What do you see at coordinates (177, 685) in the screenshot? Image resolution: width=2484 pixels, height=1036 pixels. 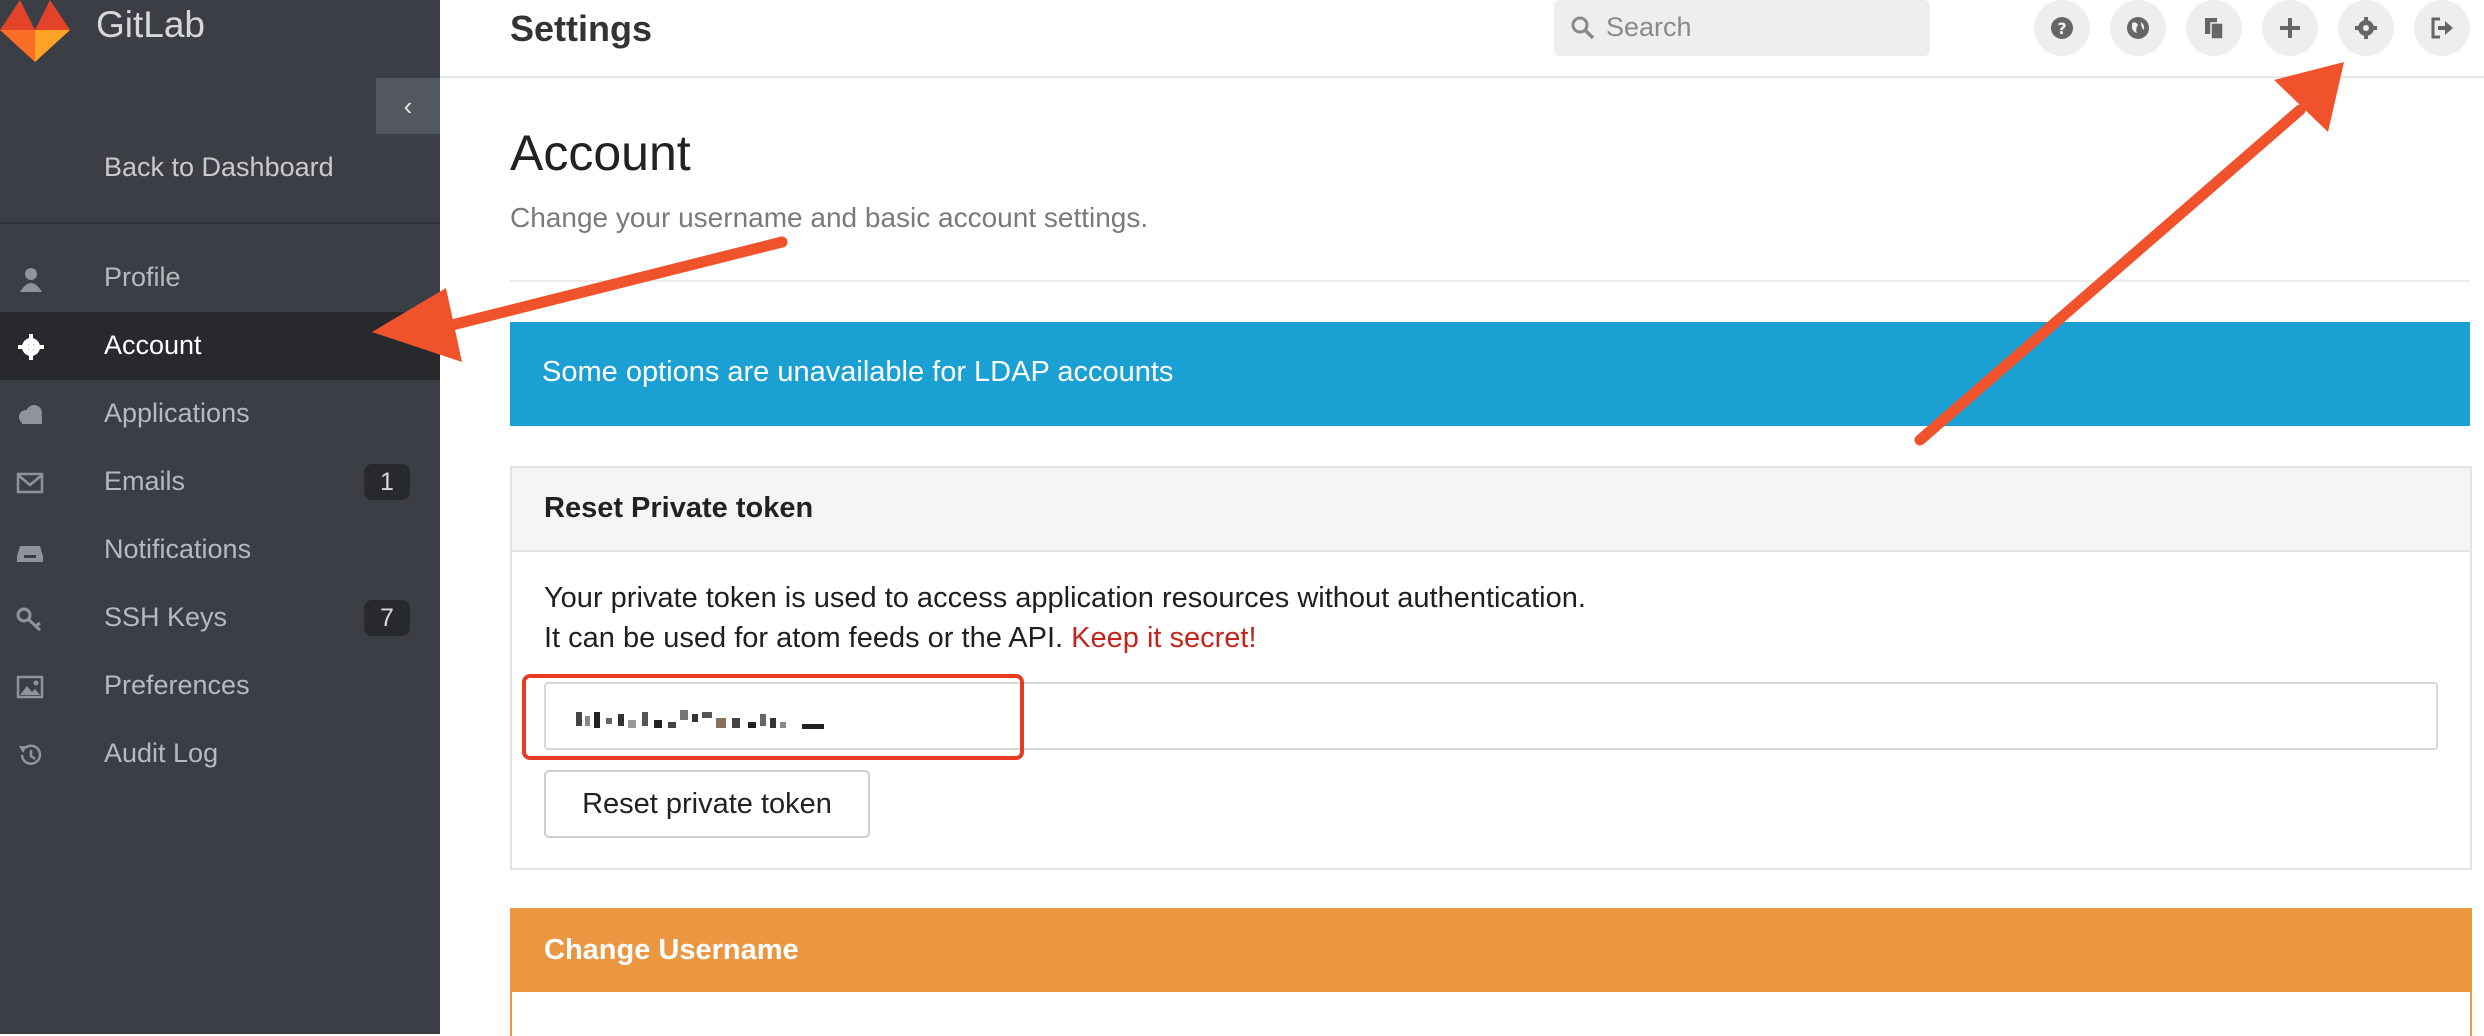 I see `sidebar-item-label: Preferences` at bounding box center [177, 685].